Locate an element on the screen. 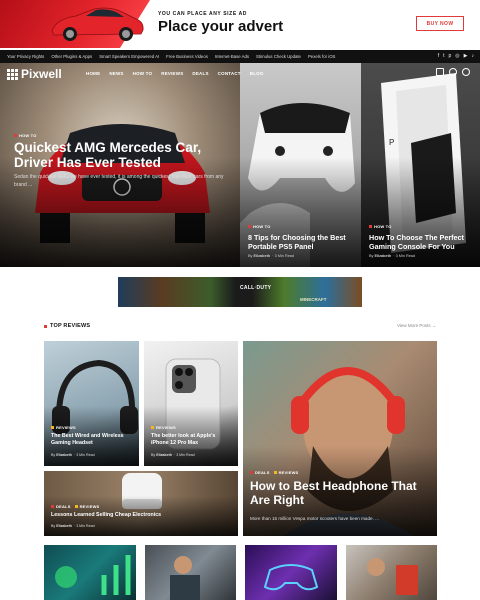 The height and width of the screenshot is (600, 480). robotics-image is located at coordinates (392, 576).